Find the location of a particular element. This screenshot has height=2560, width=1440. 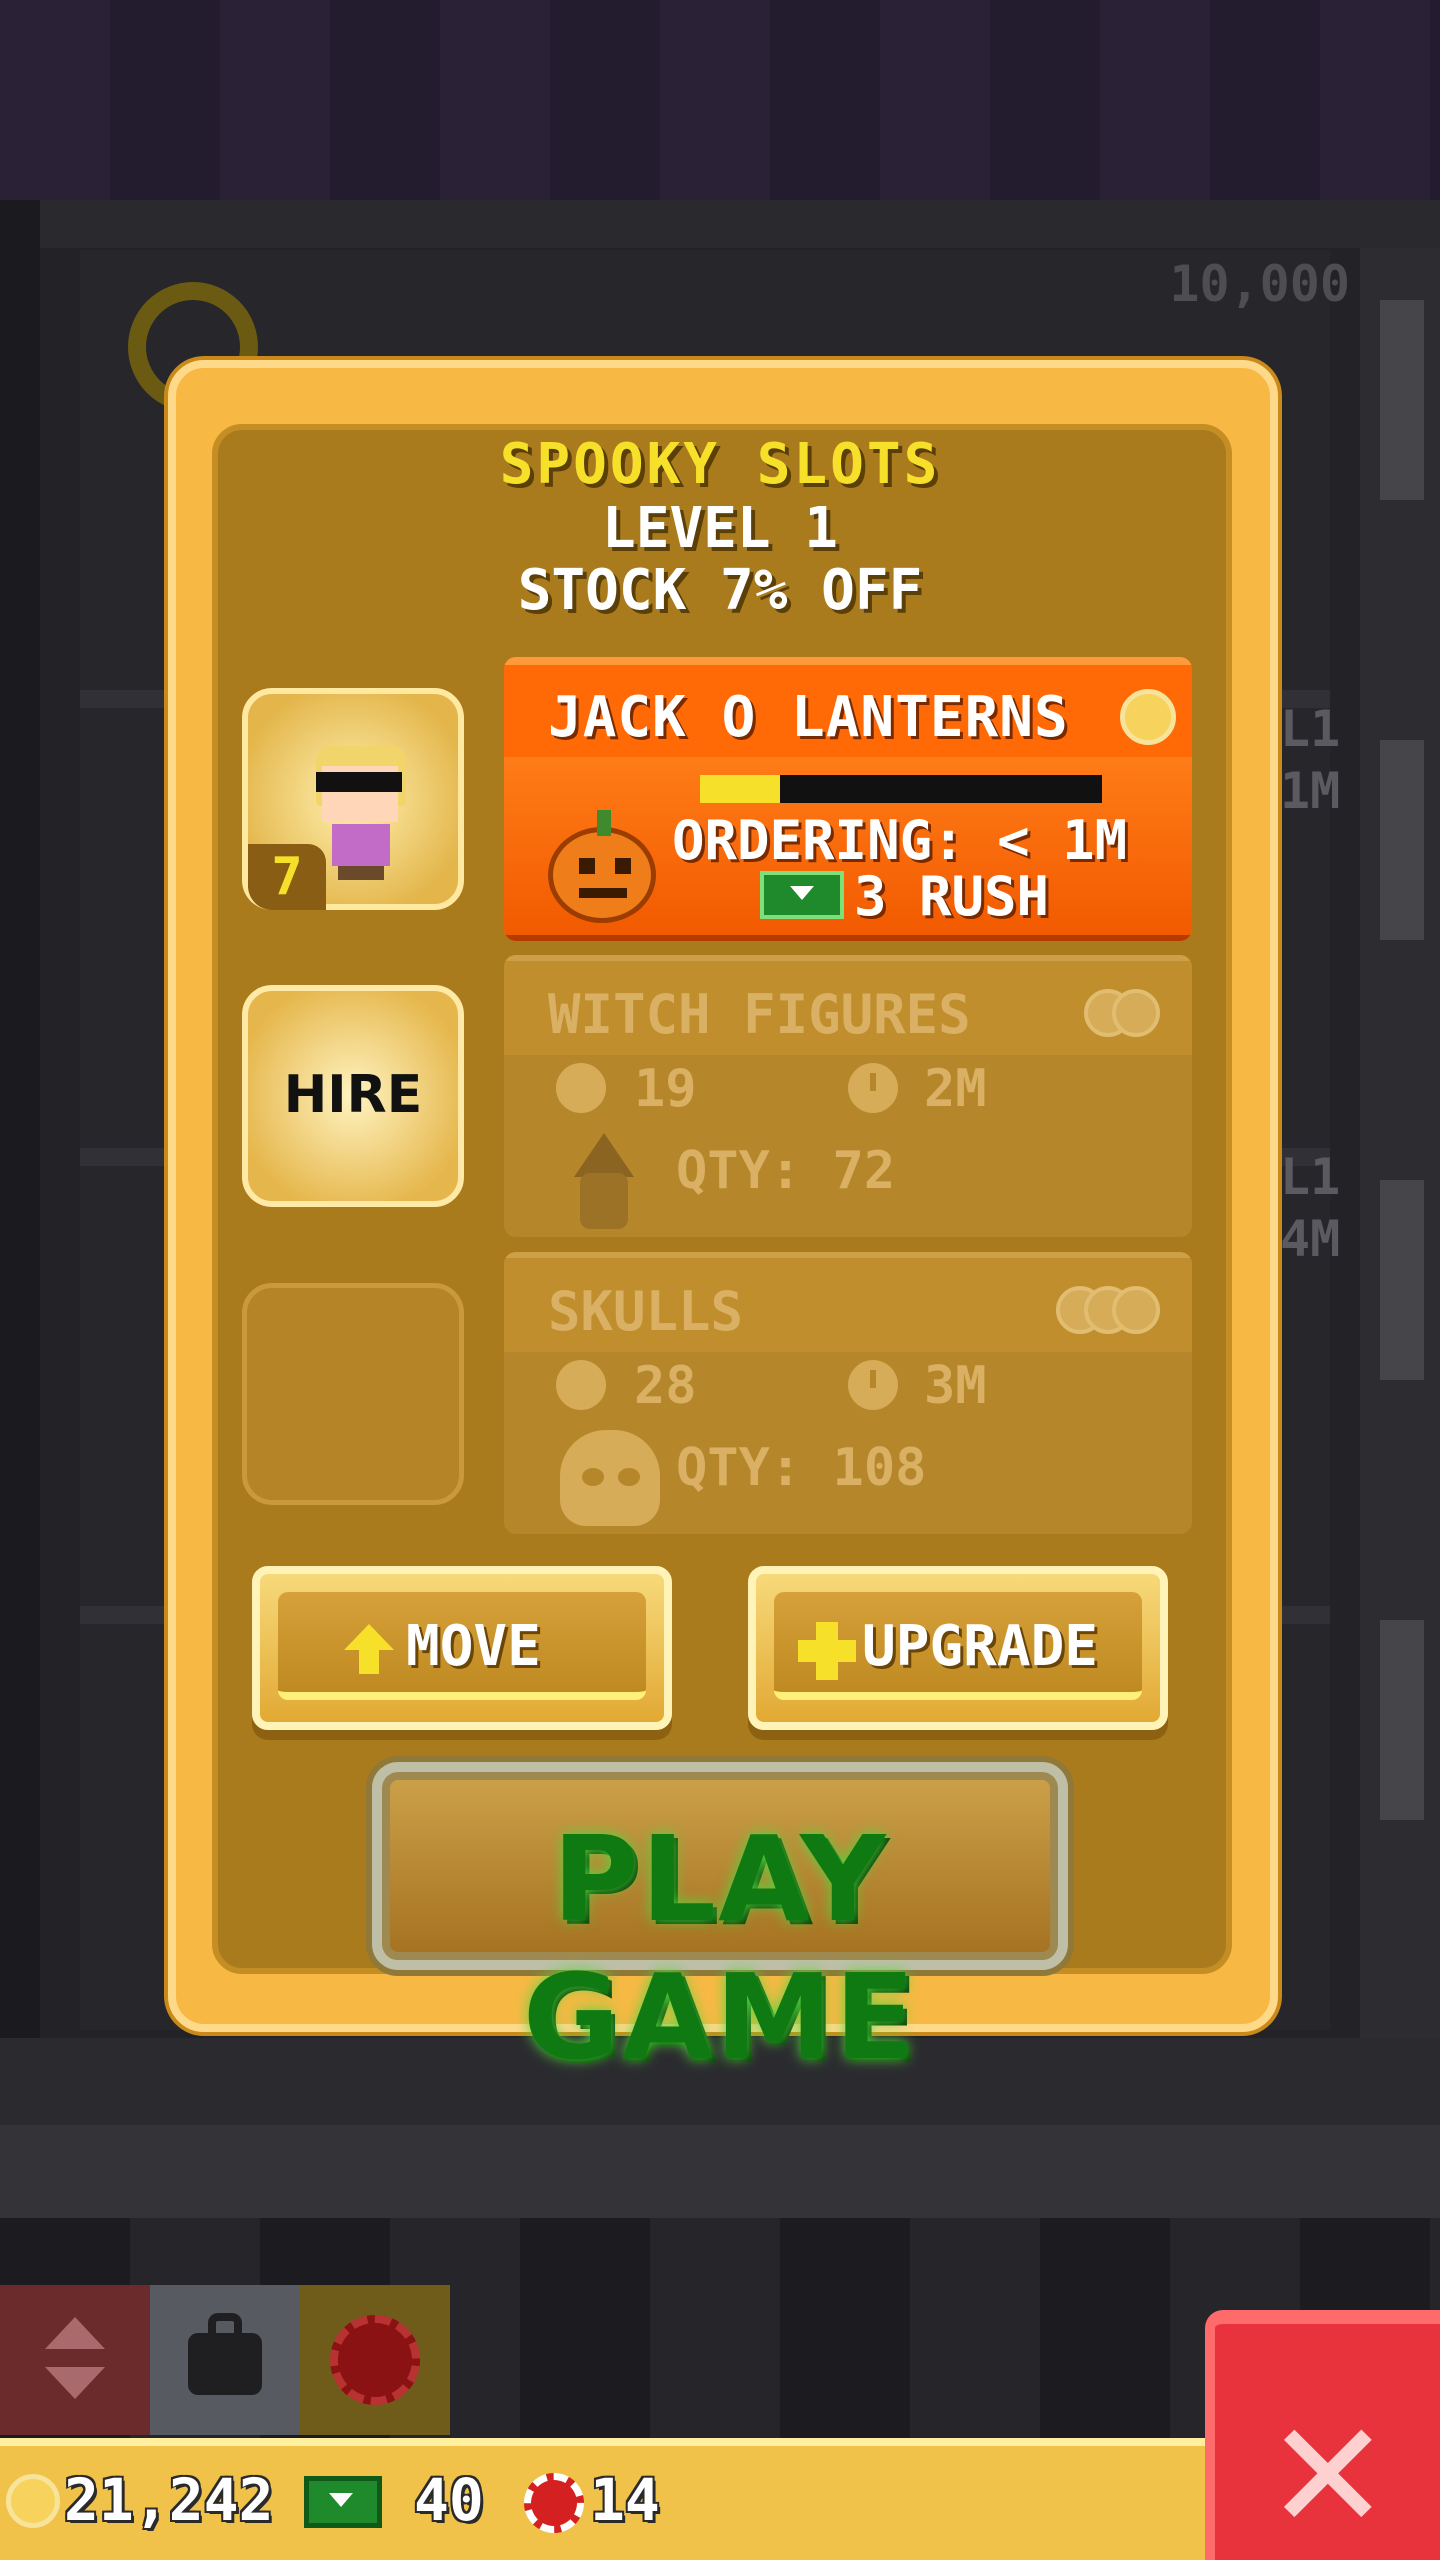

coin-count: 21,242 is located at coordinates (169, 2500).